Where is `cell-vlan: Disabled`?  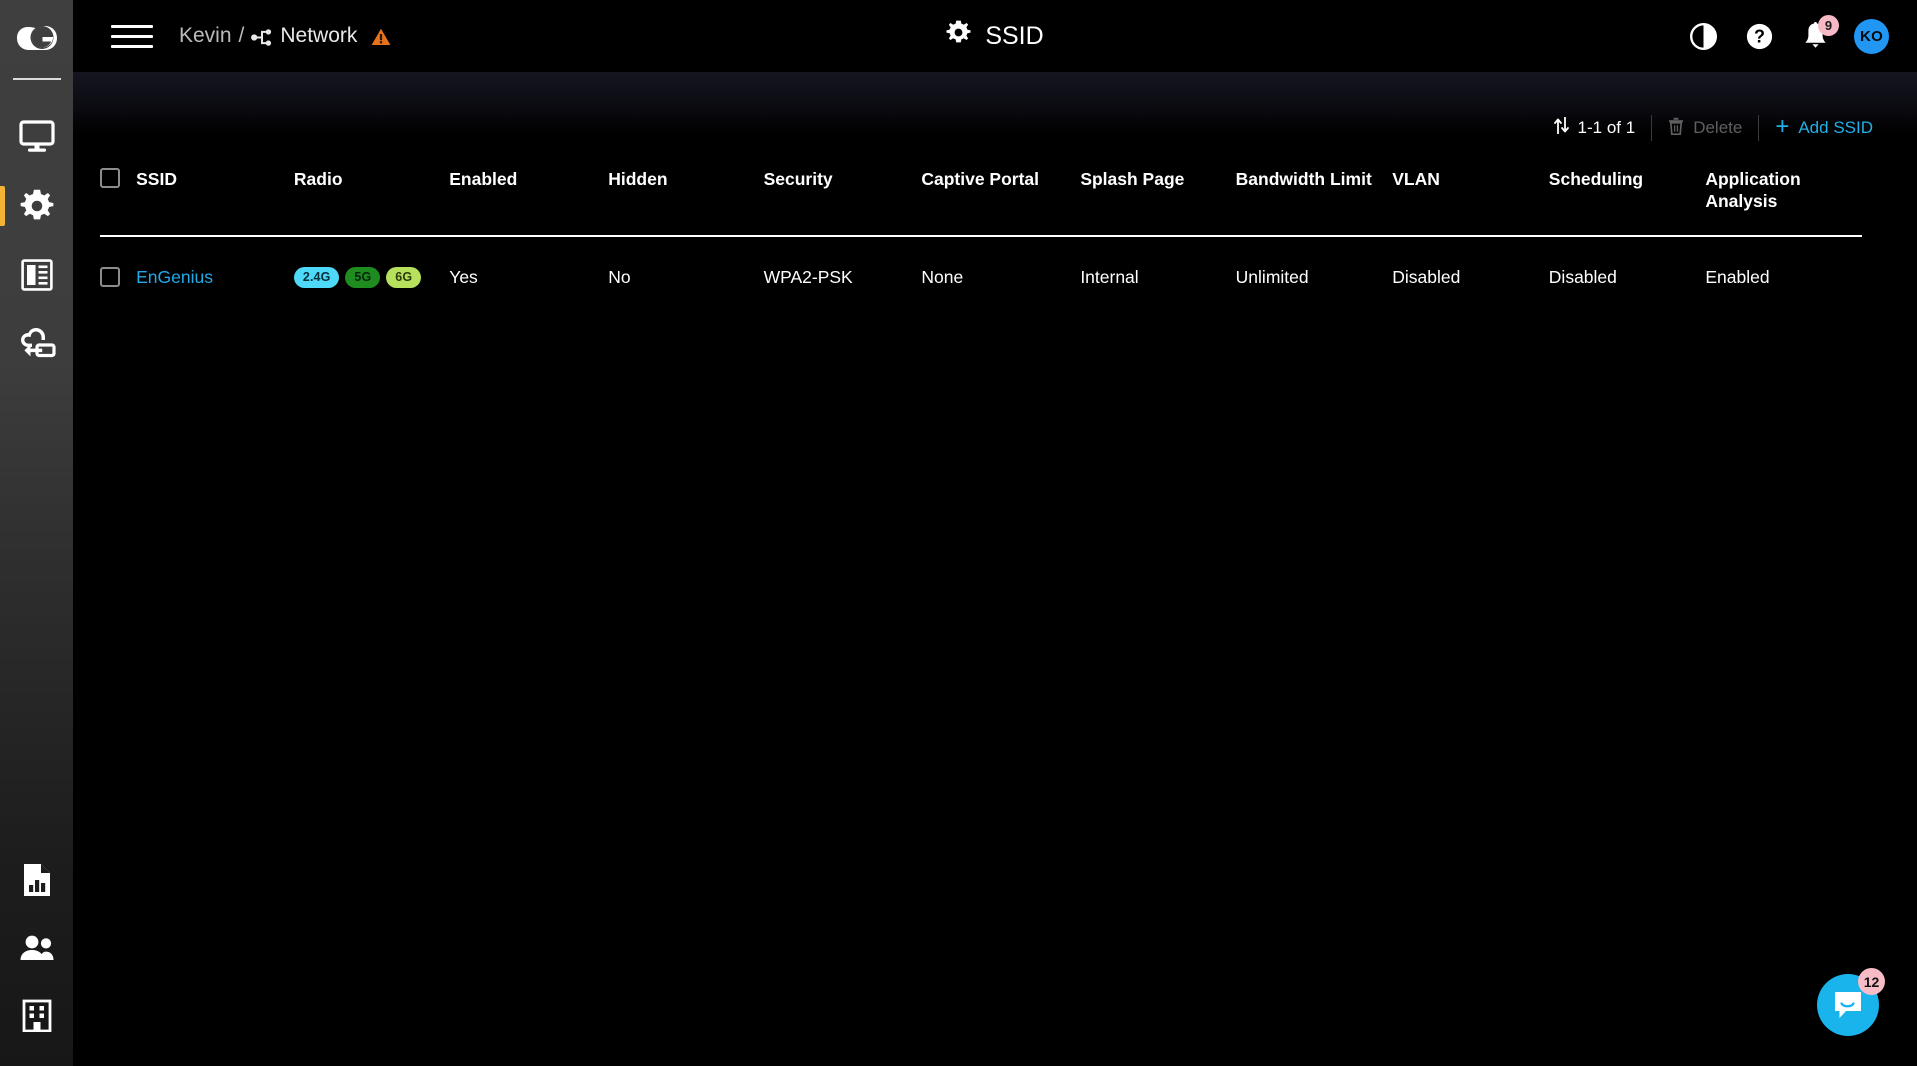
cell-vlan: Disabled is located at coordinates (1426, 276).